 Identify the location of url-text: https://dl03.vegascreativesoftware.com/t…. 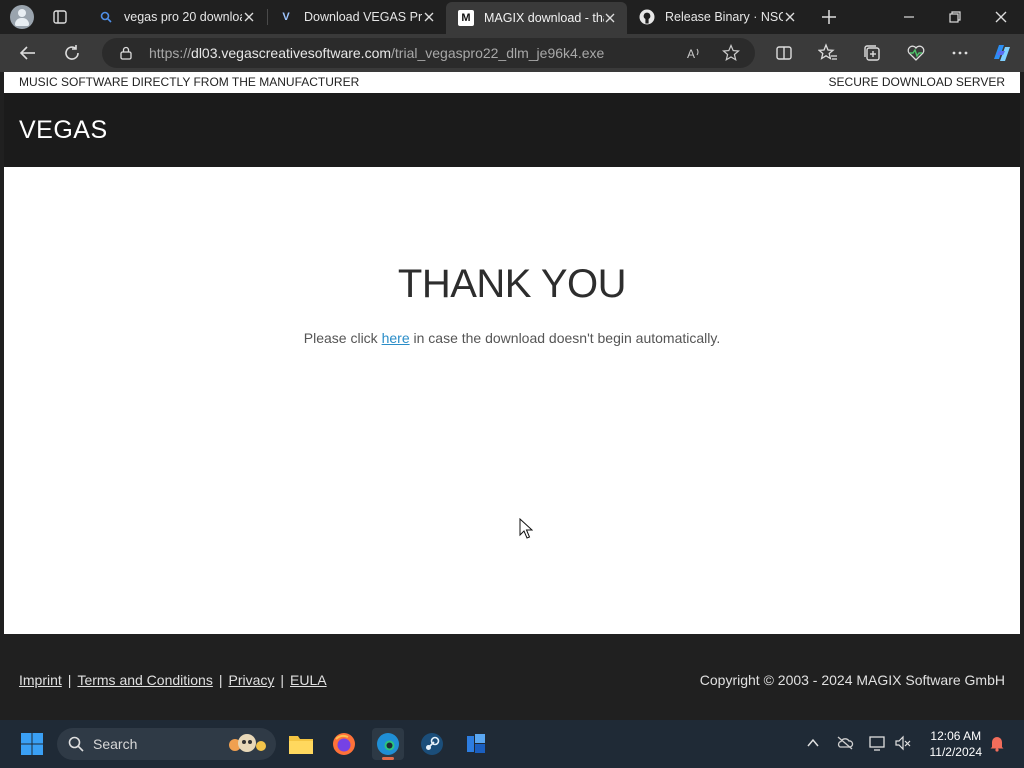
(376, 53).